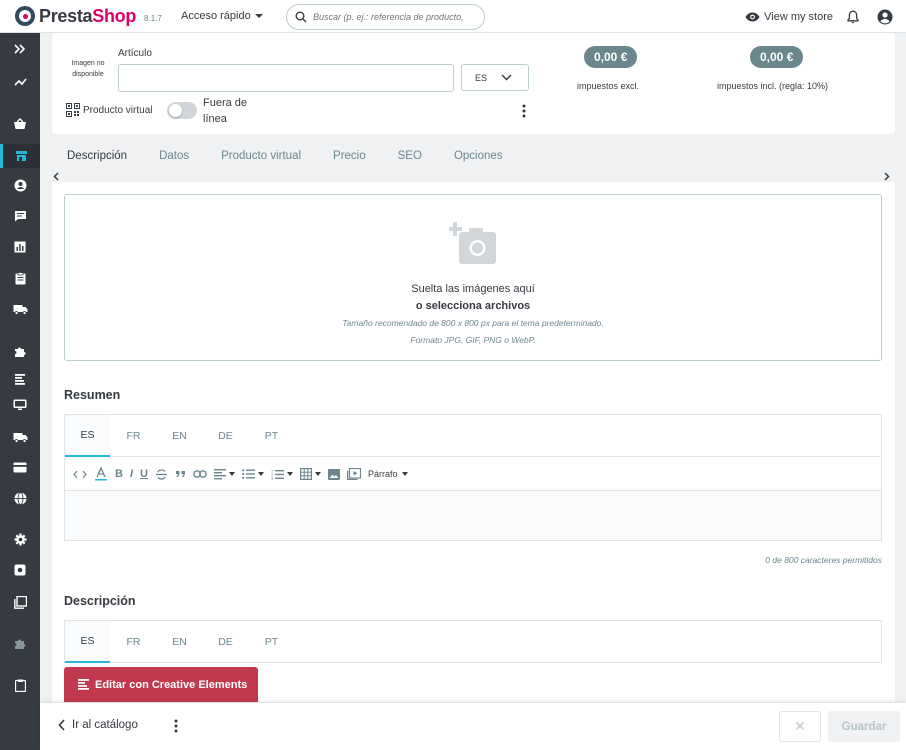 The image size is (906, 750). I want to click on sidebar-item-catalog, so click(20, 156).